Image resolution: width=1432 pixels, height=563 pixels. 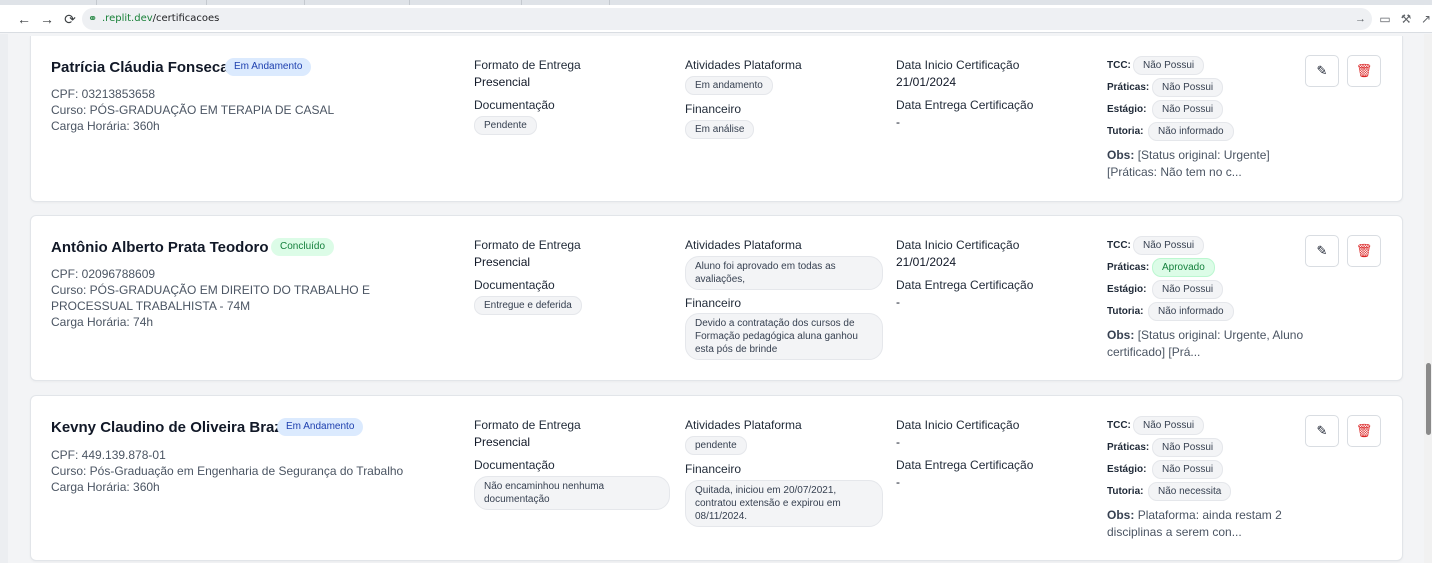 What do you see at coordinates (716, 445) in the screenshot?
I see `atividades-pill: pendente` at bounding box center [716, 445].